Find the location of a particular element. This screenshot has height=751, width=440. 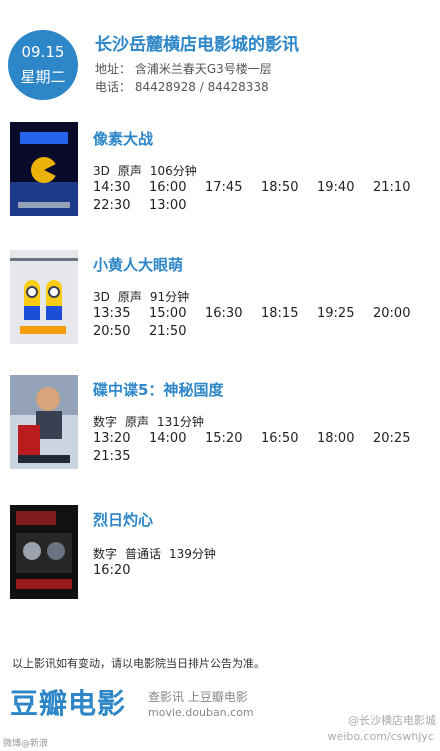

showtime: 13:20 is located at coordinates (120, 438).